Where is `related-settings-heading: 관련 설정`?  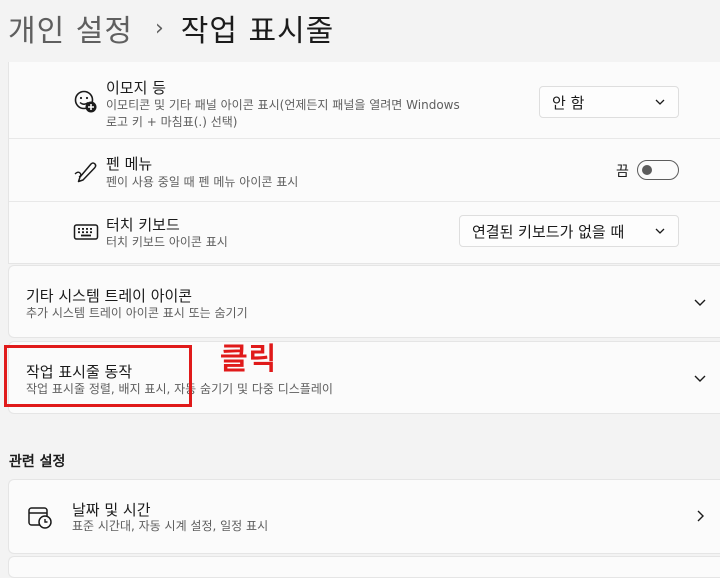
related-settings-heading: 관련 설정 is located at coordinates (37, 462).